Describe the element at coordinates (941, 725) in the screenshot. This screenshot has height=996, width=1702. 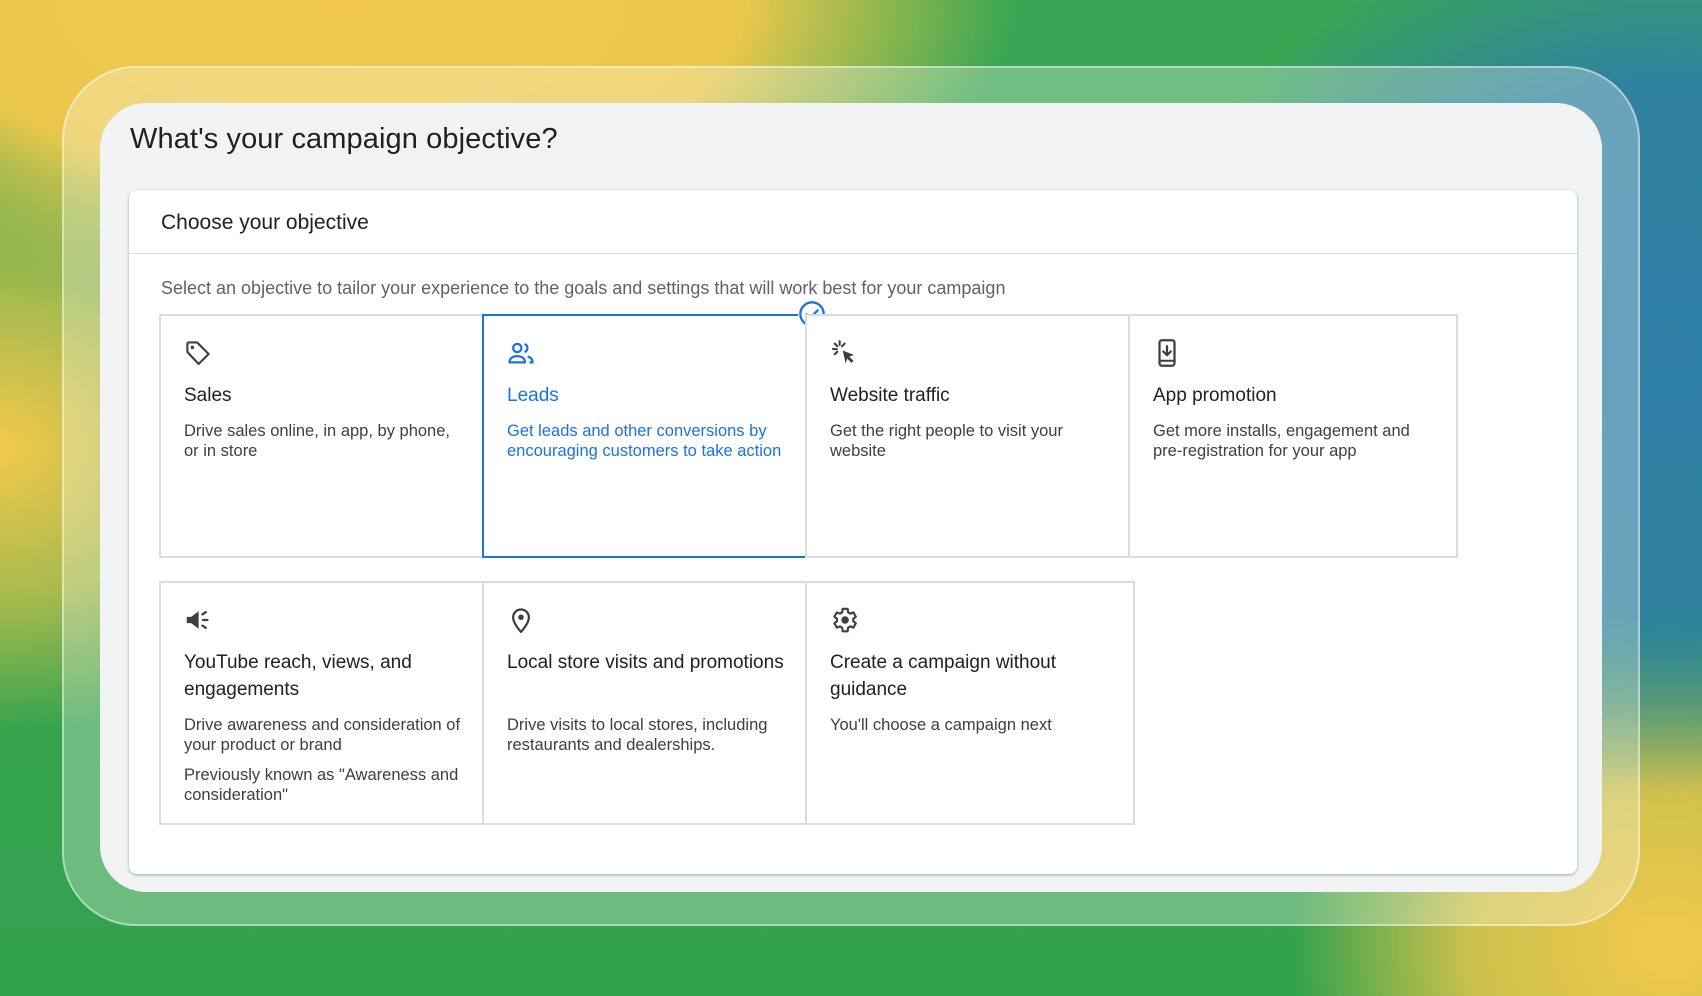
I see `objective-description: You'll choose a campaign next` at that location.